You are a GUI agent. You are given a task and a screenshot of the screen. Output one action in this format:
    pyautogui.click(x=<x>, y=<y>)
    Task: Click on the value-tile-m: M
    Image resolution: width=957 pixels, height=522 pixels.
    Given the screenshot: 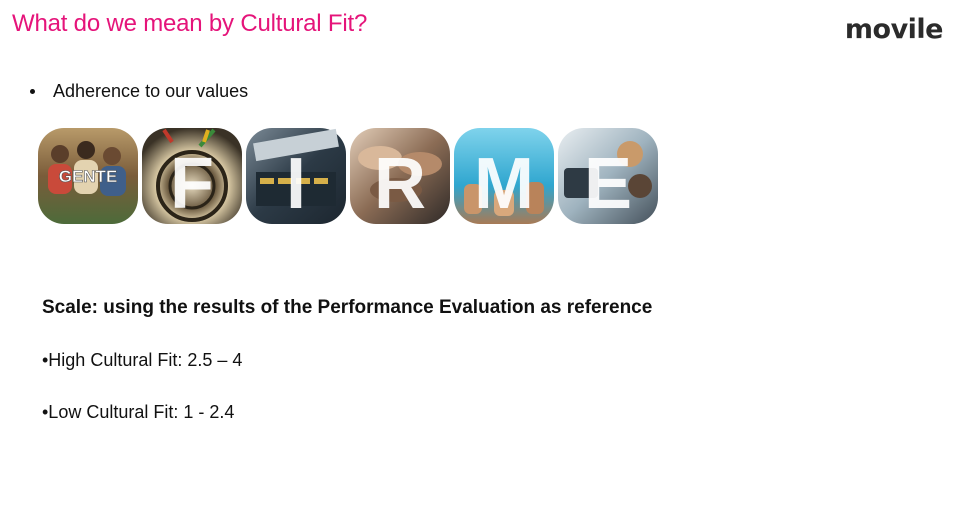 What is the action you would take?
    pyautogui.click(x=504, y=176)
    